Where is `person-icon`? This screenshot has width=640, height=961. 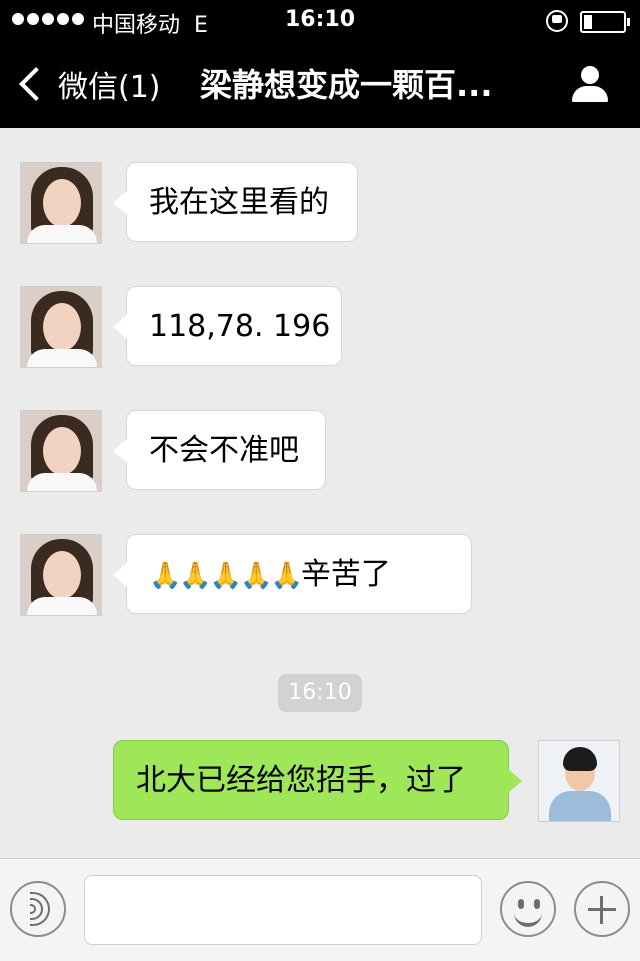
person-icon is located at coordinates (590, 86).